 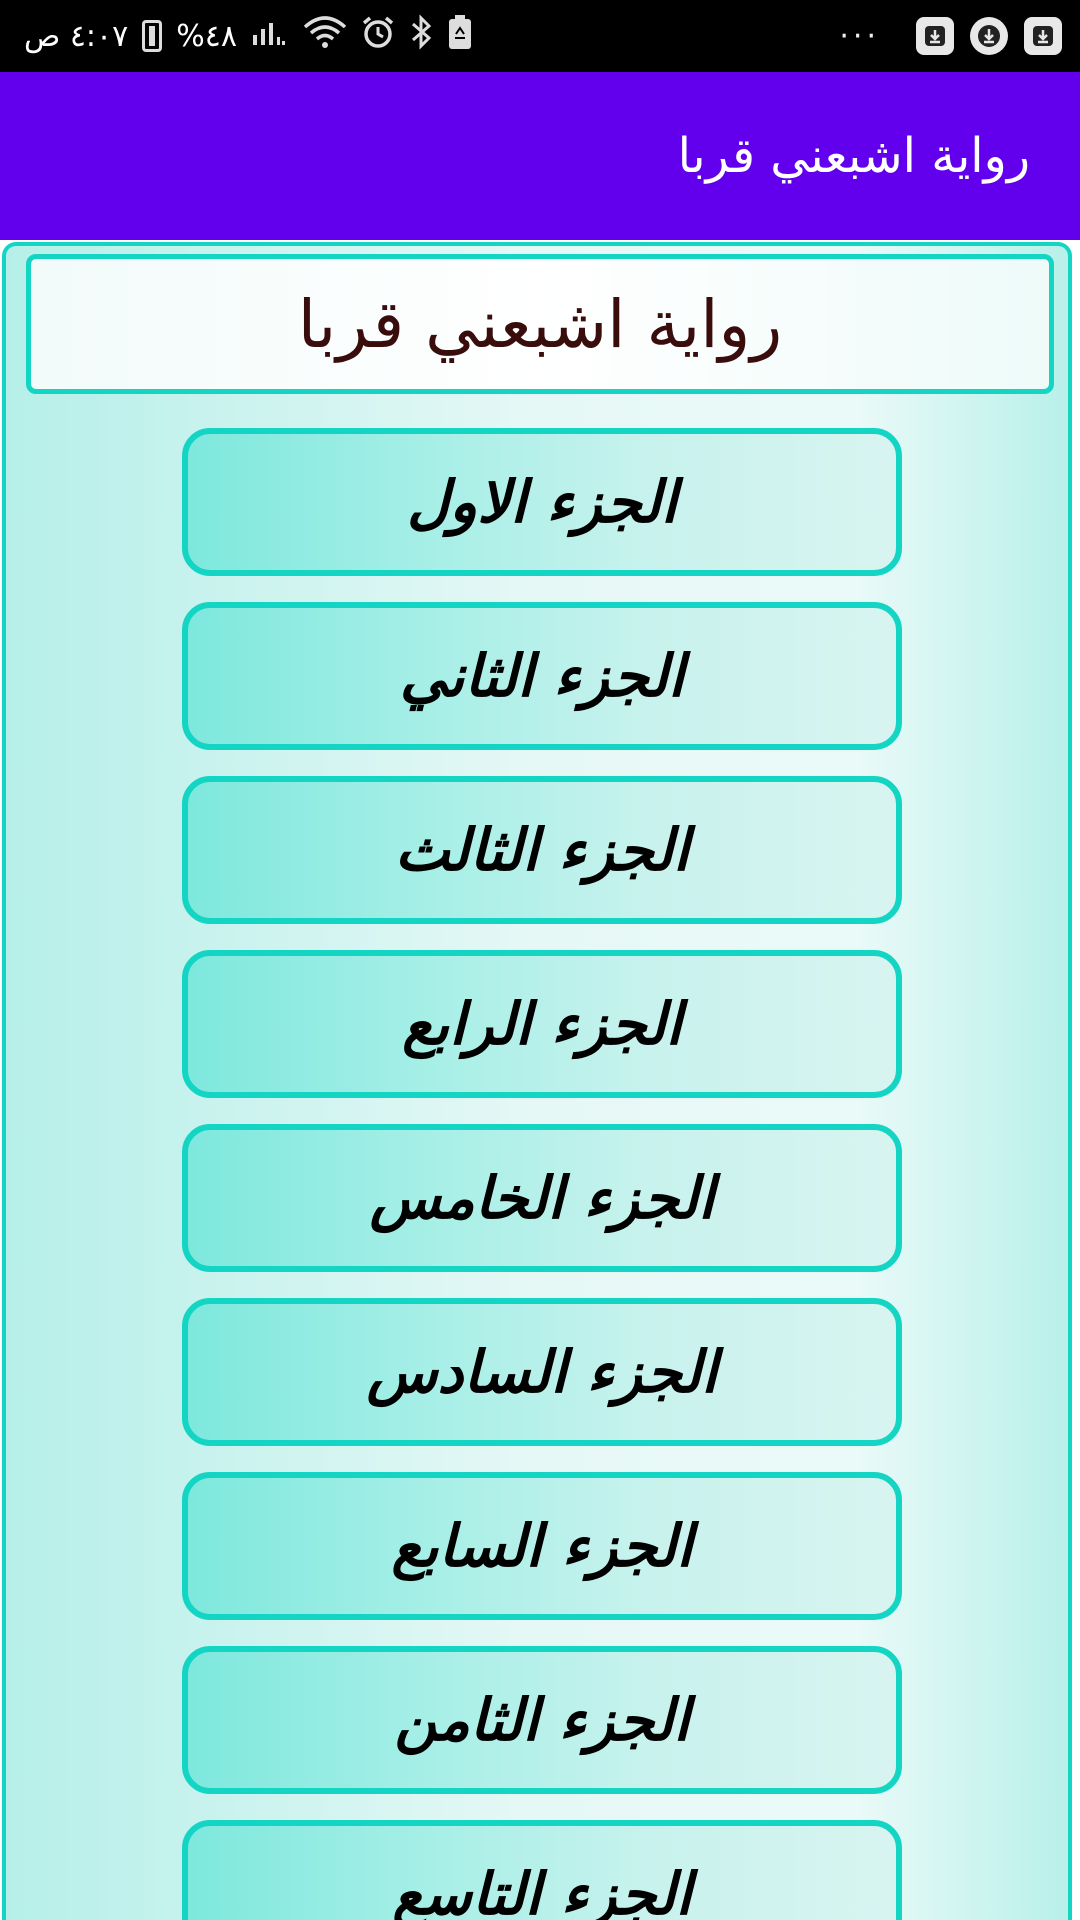 I want to click on part-label: الجزء الثاني, so click(x=542, y=676).